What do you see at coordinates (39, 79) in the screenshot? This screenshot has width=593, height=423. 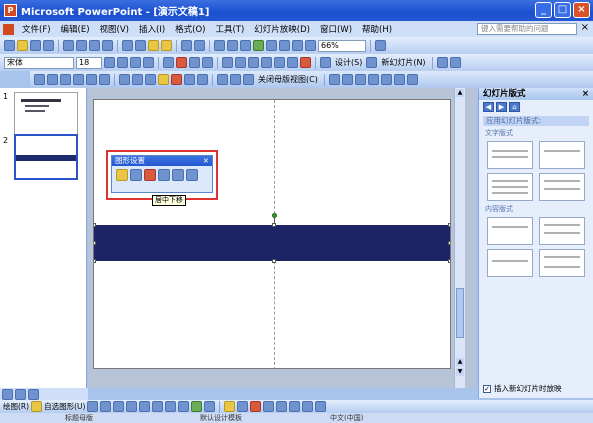 I see `insert-slide-master-icon` at bounding box center [39, 79].